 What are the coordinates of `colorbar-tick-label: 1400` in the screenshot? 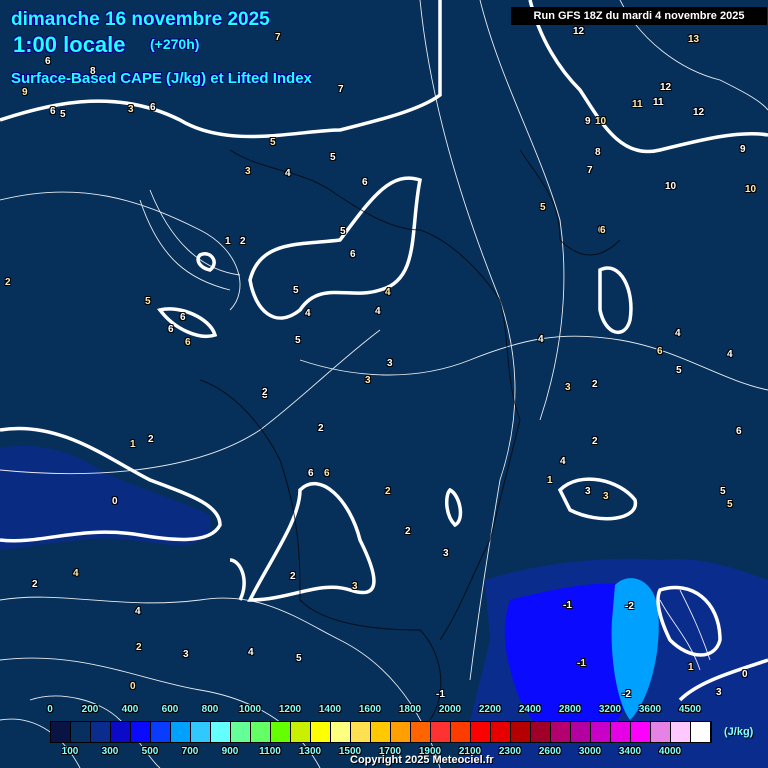 It's located at (330, 709).